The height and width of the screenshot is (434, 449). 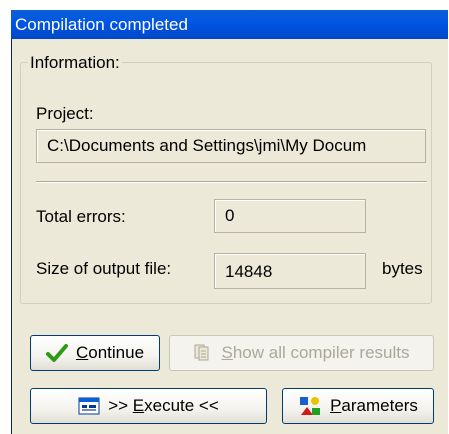 I want to click on output-size-label: Size of output file:, so click(x=104, y=268).